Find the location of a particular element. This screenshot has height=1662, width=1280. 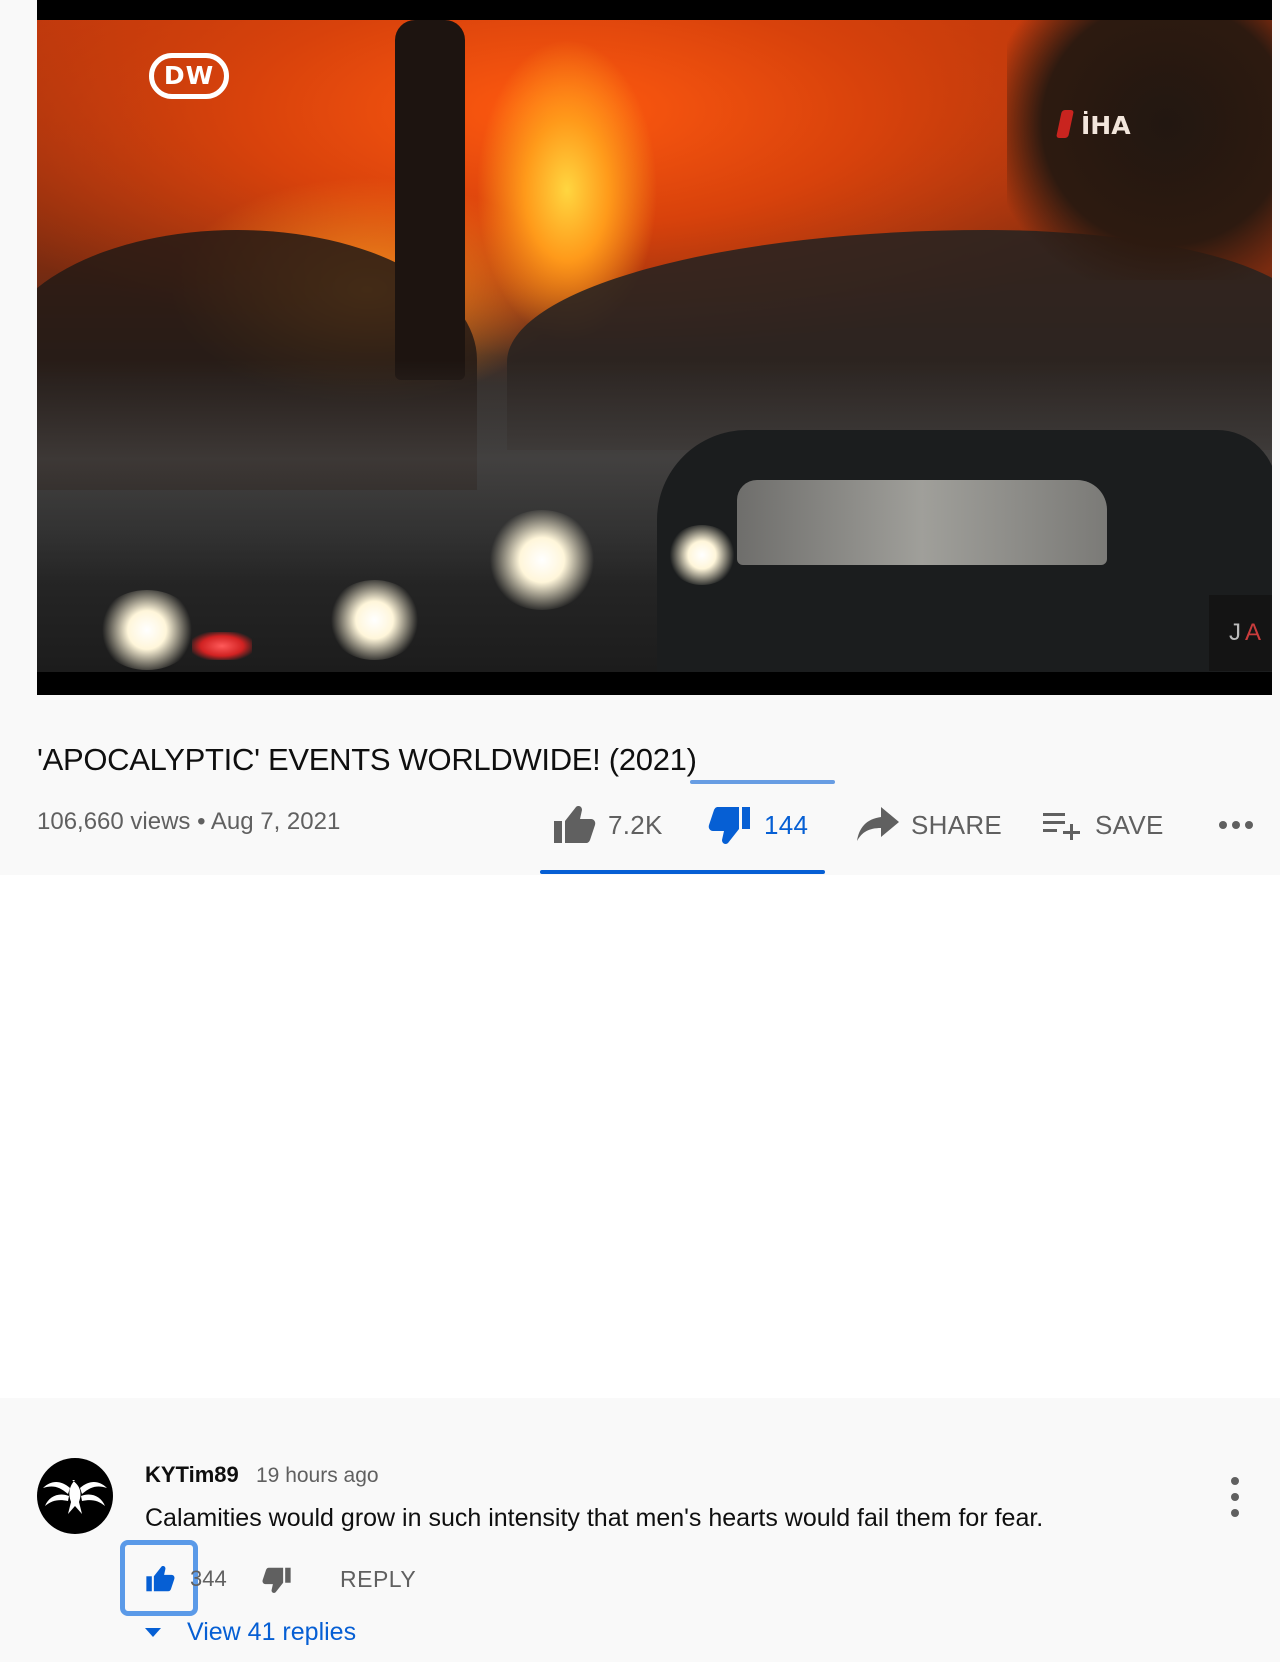

like-dislike-ratio-bar is located at coordinates (682, 872).